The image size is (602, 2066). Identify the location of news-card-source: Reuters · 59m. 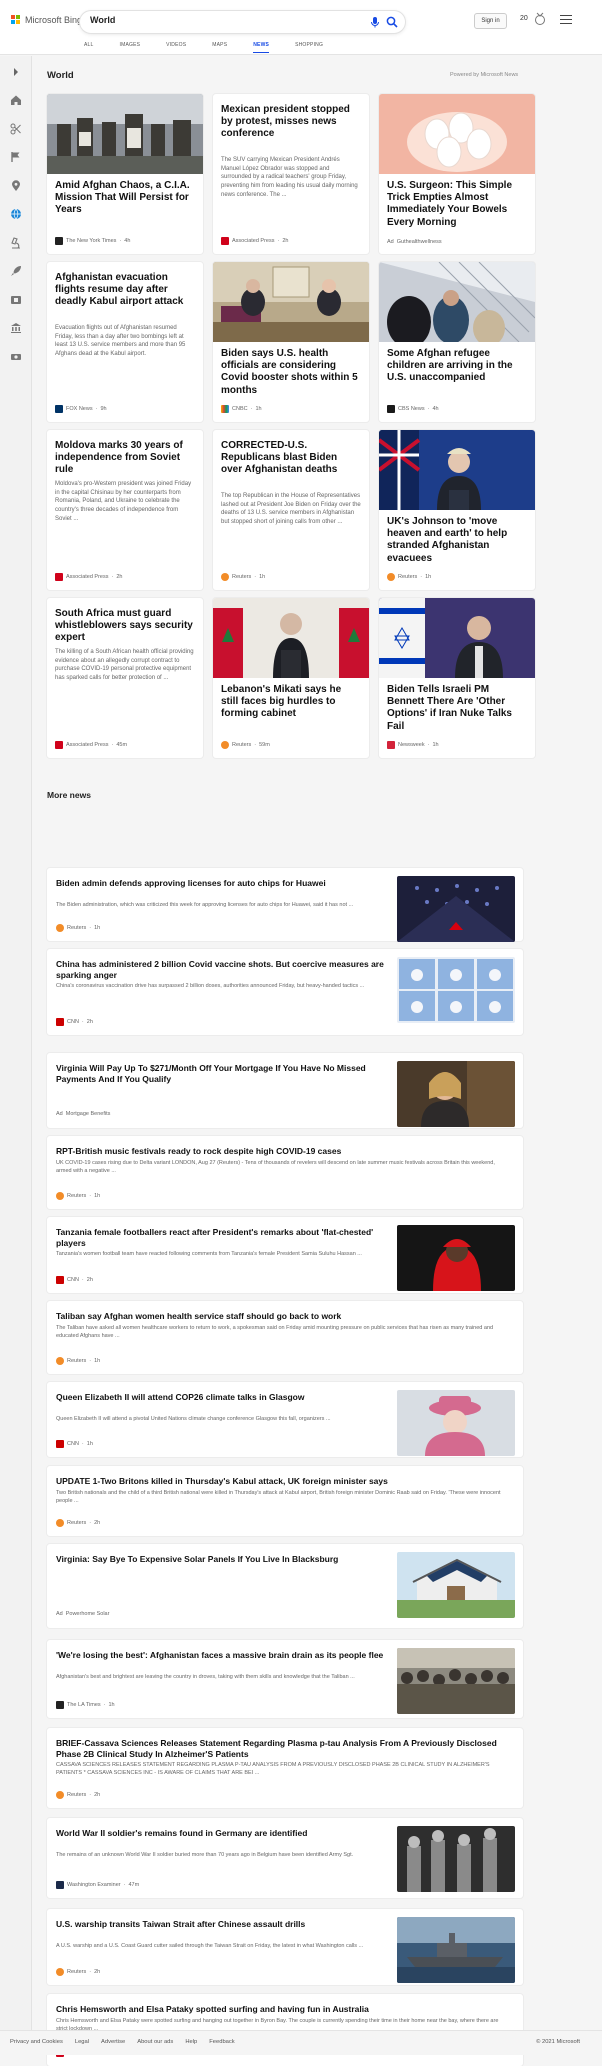
(245, 745).